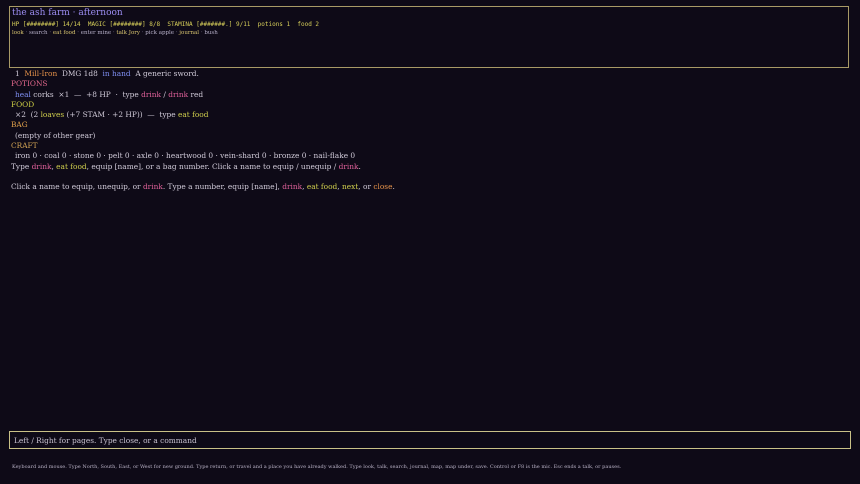  What do you see at coordinates (178, 94) in the screenshot?
I see `potion-drink-command-2: drink` at bounding box center [178, 94].